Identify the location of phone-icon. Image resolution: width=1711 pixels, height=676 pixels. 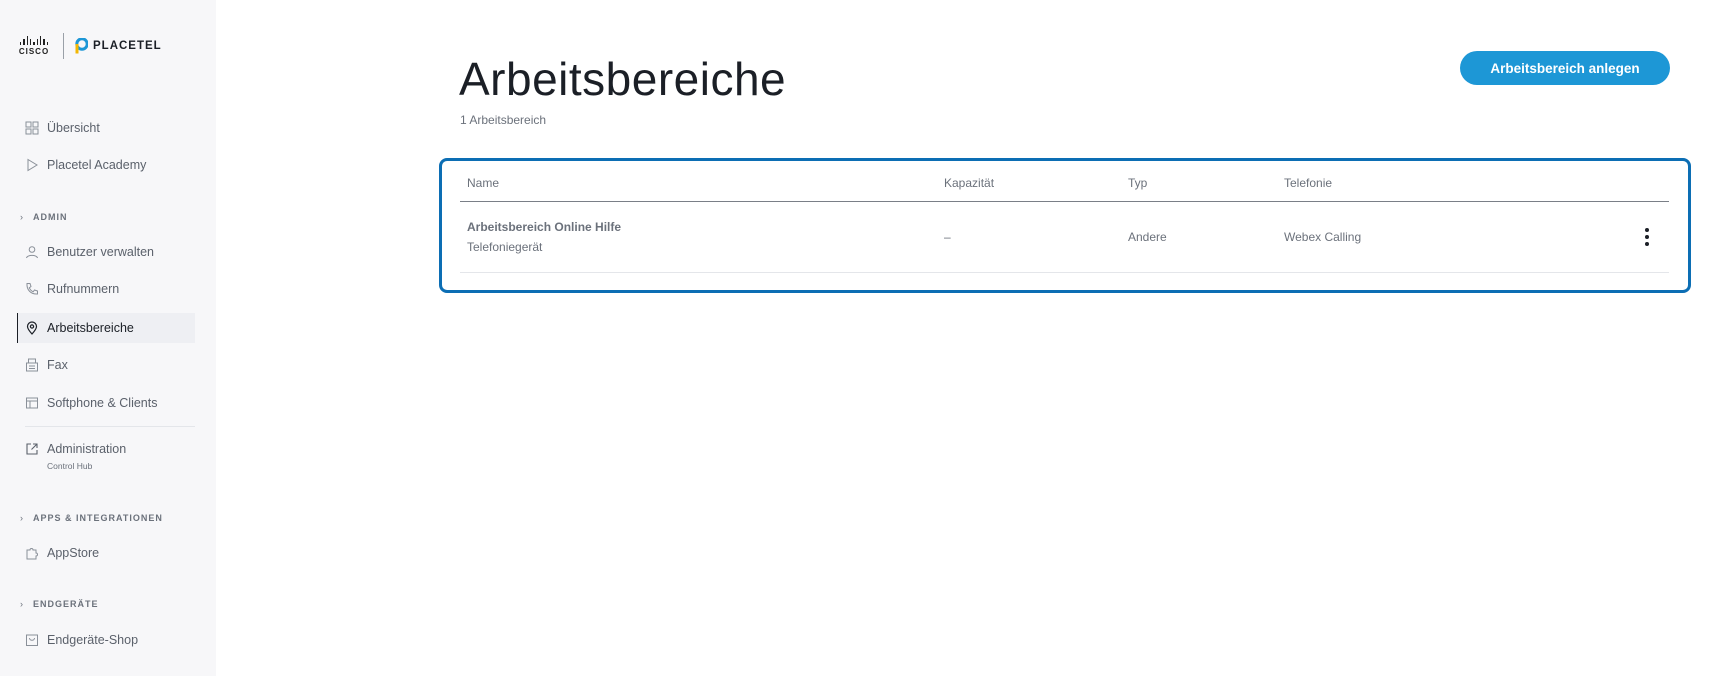
(32, 289).